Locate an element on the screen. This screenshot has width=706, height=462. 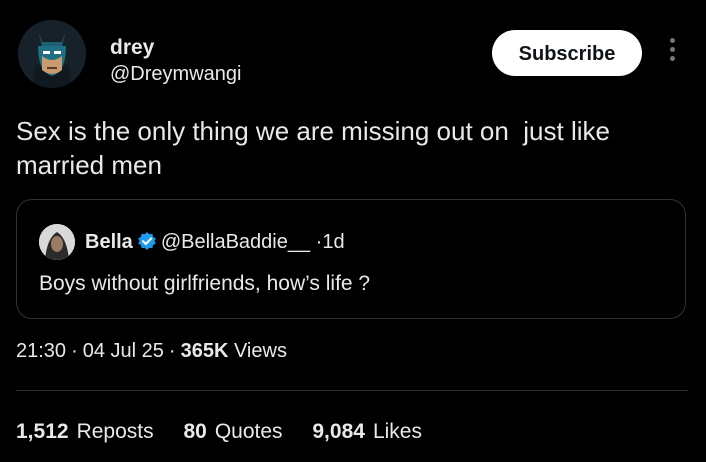
reposts-stat: 1,512 Reposts is located at coordinates (85, 432).